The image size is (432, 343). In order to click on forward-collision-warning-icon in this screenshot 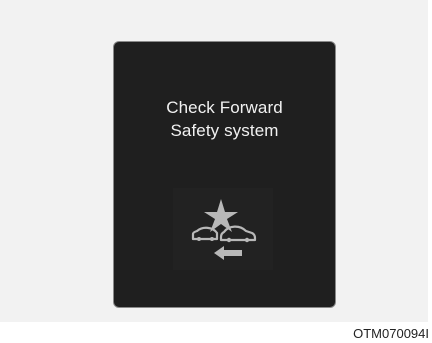, I will do `click(223, 229)`.